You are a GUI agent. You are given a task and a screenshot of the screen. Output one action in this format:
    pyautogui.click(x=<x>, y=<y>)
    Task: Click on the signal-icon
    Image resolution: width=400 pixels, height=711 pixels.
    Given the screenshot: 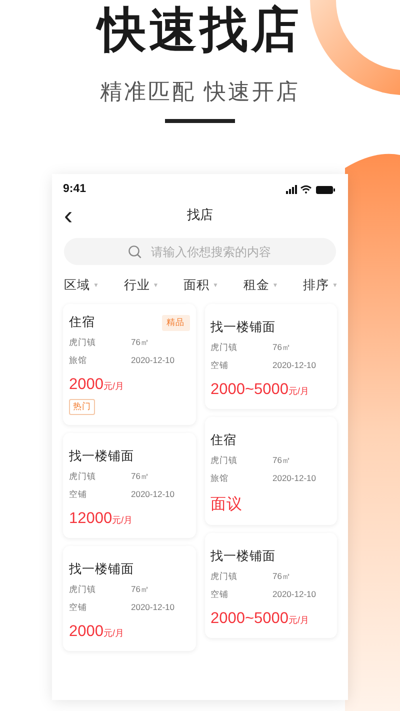 What is the action you would take?
    pyautogui.click(x=291, y=189)
    